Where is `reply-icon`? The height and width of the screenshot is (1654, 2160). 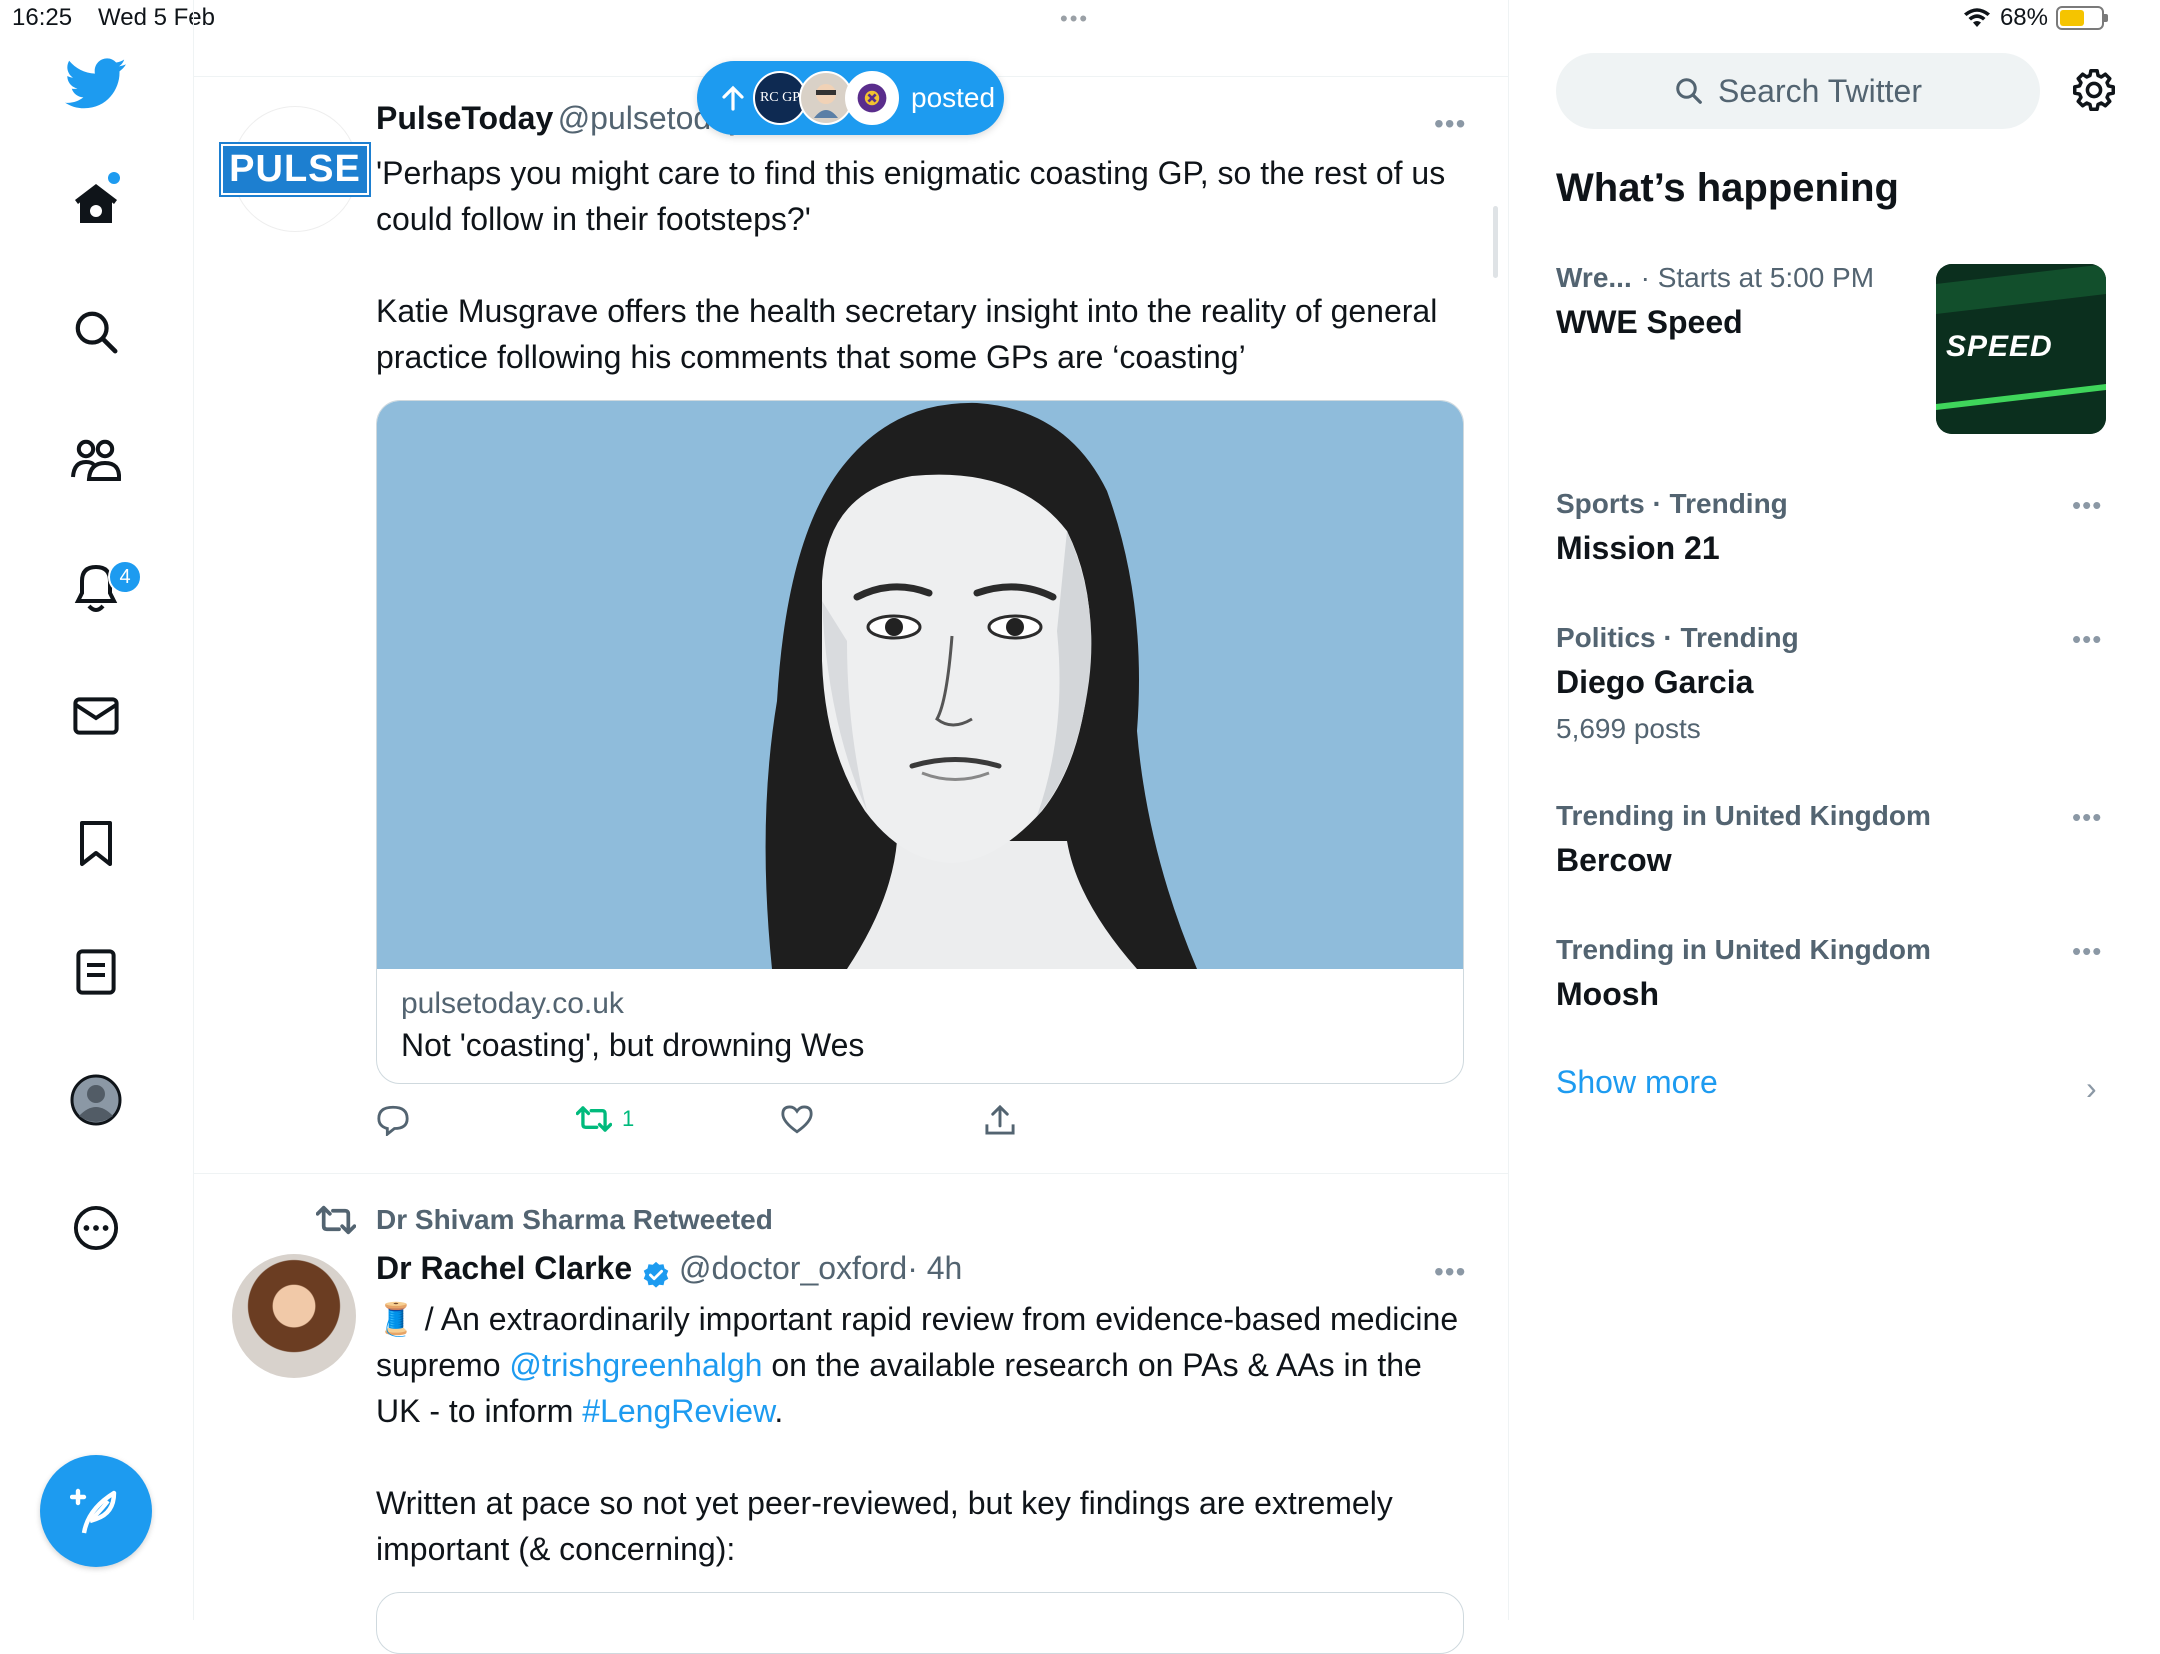
reply-icon is located at coordinates (393, 1120).